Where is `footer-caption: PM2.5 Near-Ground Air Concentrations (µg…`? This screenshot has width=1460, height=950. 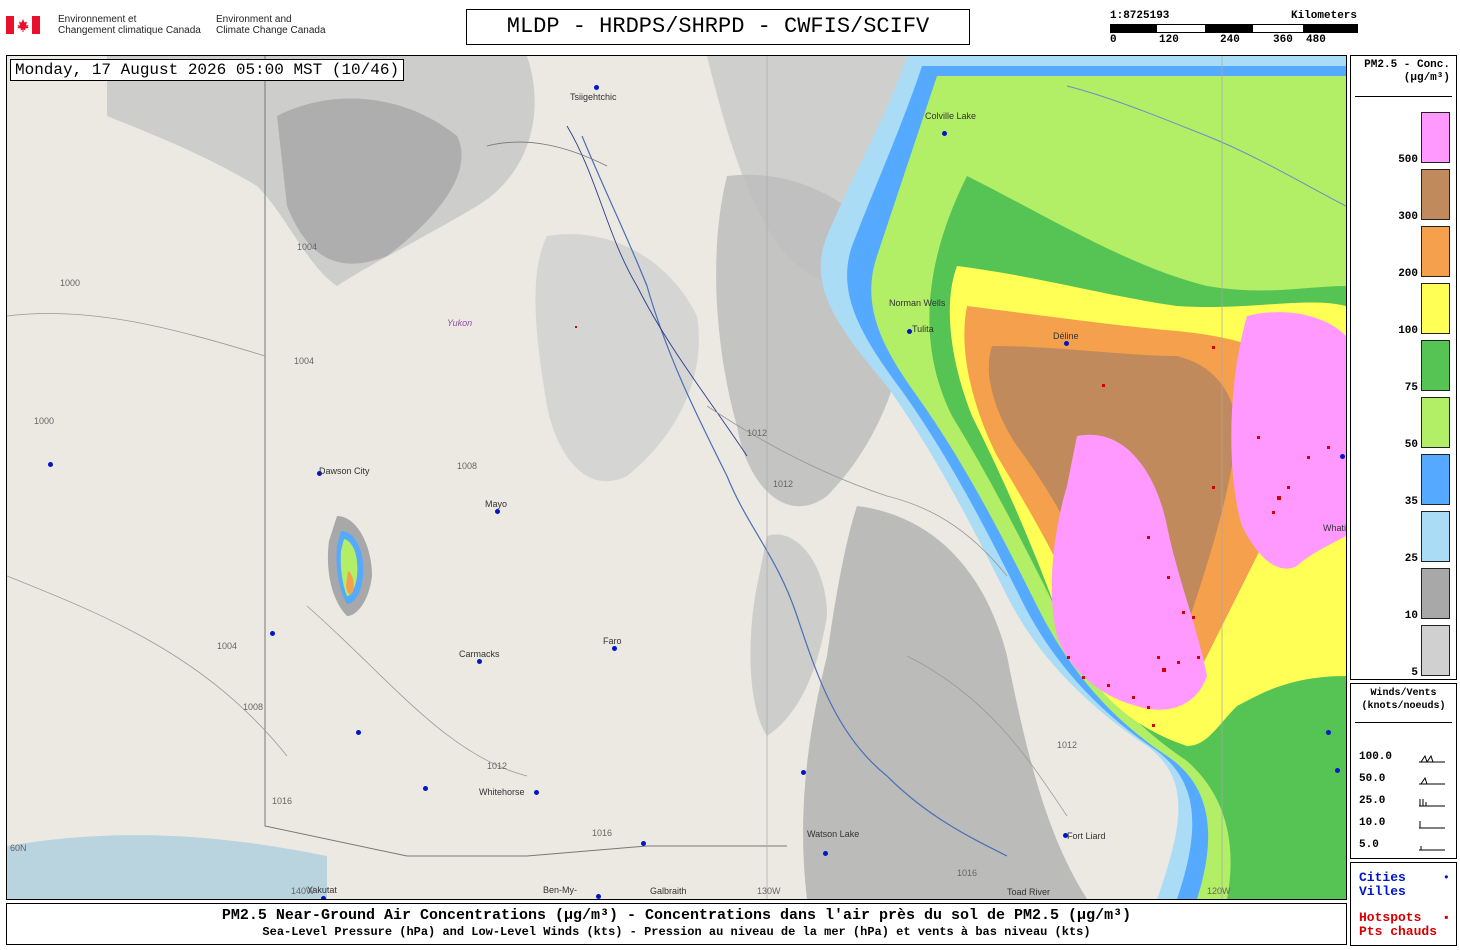 footer-caption: PM2.5 Near-Ground Air Concentrations (µg… is located at coordinates (676, 924).